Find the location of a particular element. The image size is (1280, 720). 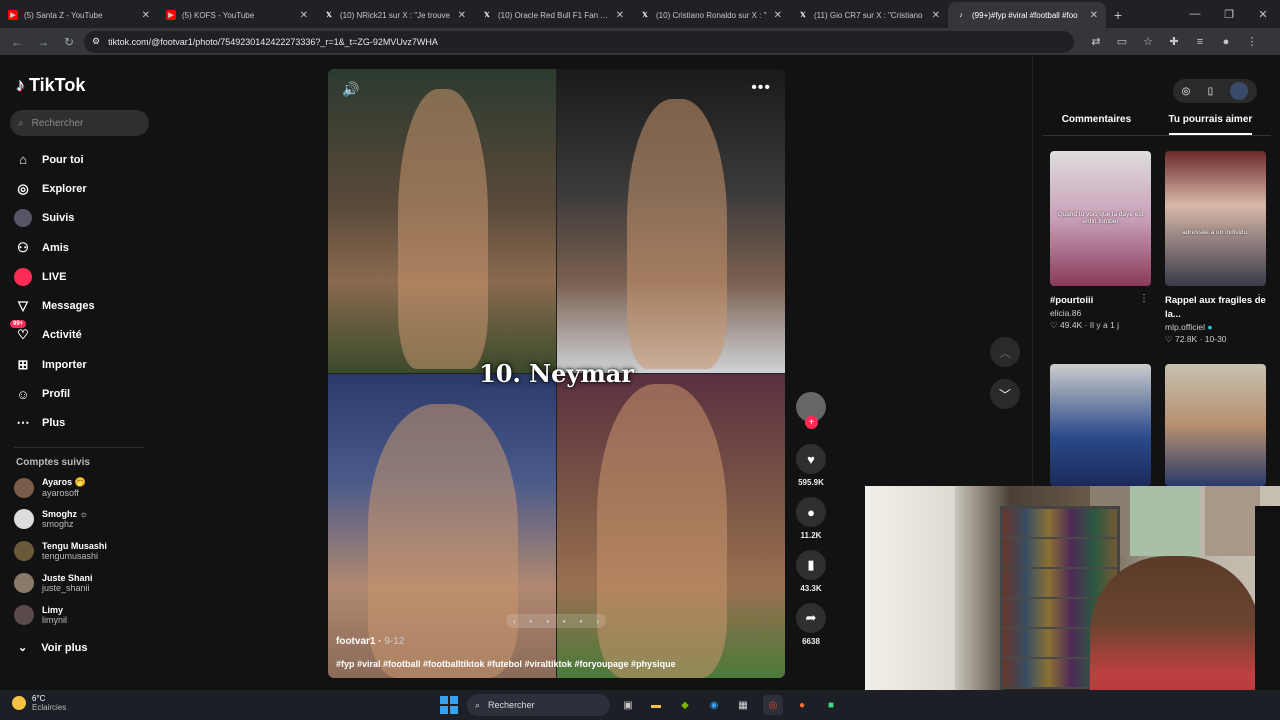

media-icon: ≡ is located at coordinates (1200, 42).